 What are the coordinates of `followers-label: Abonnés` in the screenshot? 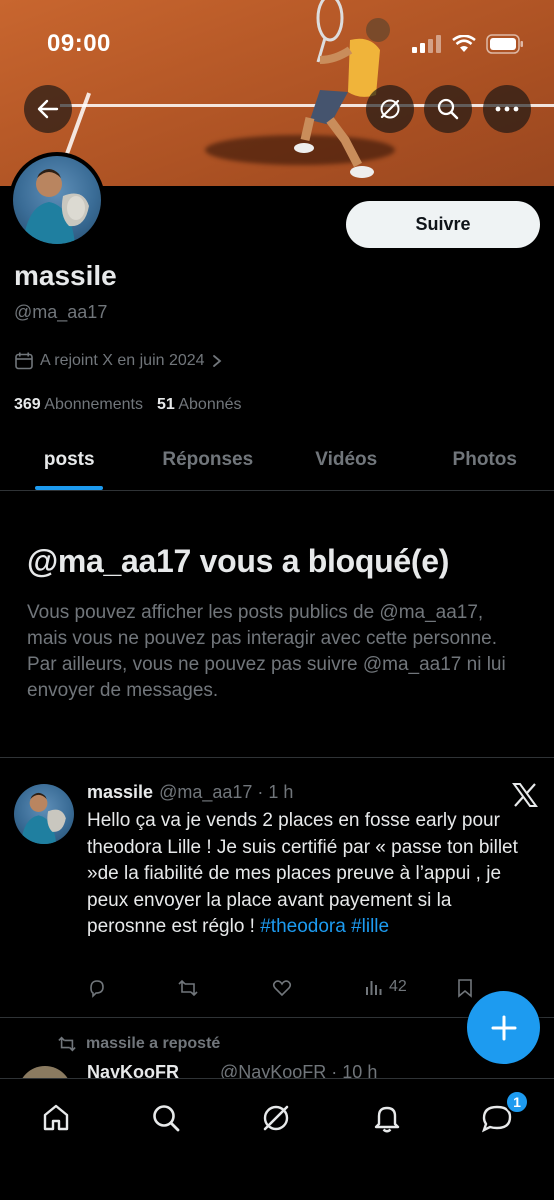 It's located at (210, 404).